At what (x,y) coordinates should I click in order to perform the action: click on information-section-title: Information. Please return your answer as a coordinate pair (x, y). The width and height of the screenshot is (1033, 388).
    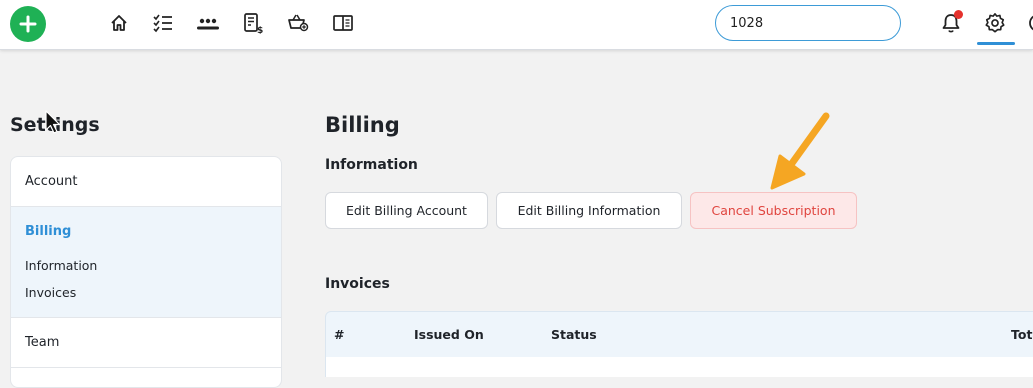
    Looking at the image, I should click on (371, 165).